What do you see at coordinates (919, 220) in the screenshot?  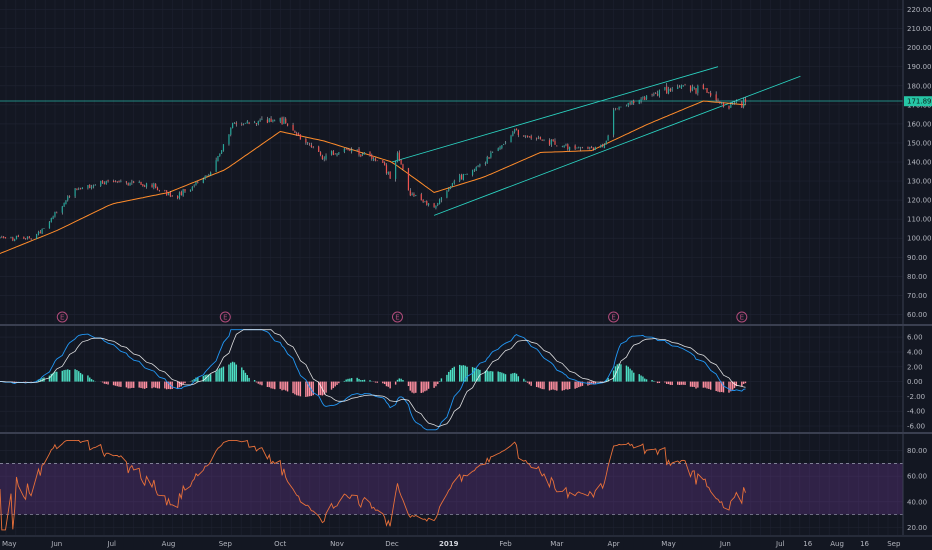 I see `price-tick-label: 110.00` at bounding box center [919, 220].